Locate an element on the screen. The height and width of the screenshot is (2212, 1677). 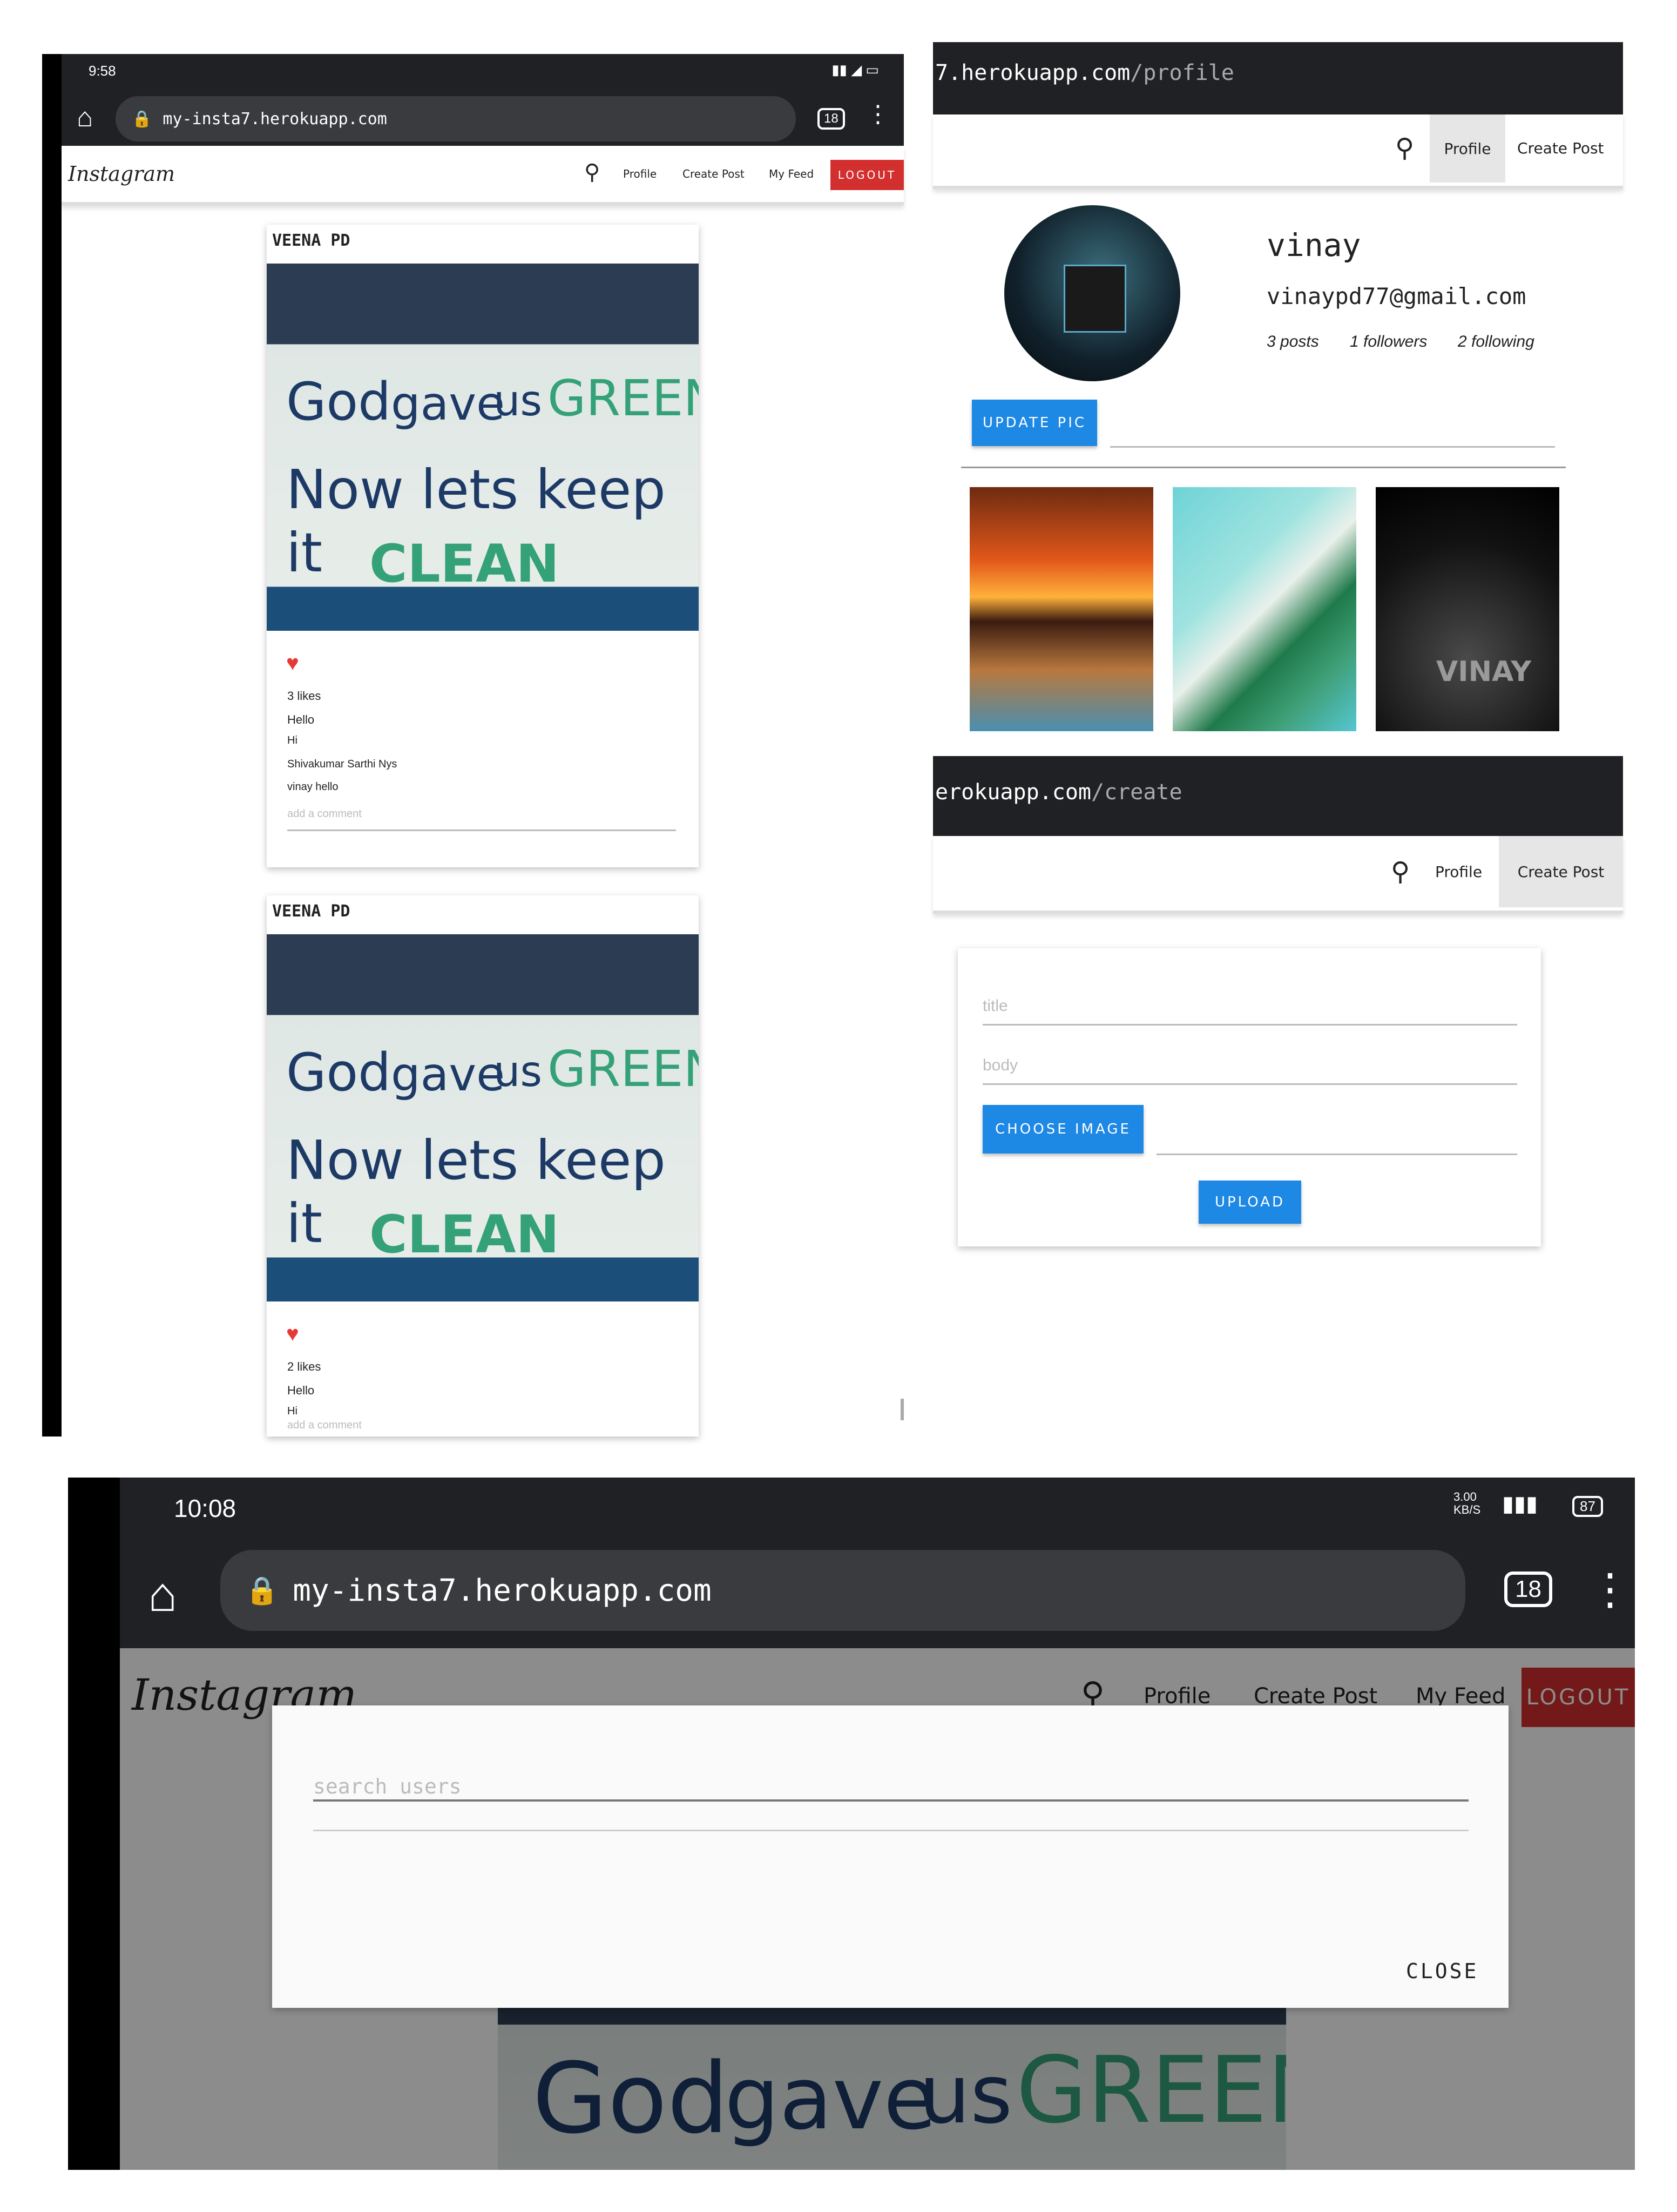
title-input: title is located at coordinates (1250, 1003).